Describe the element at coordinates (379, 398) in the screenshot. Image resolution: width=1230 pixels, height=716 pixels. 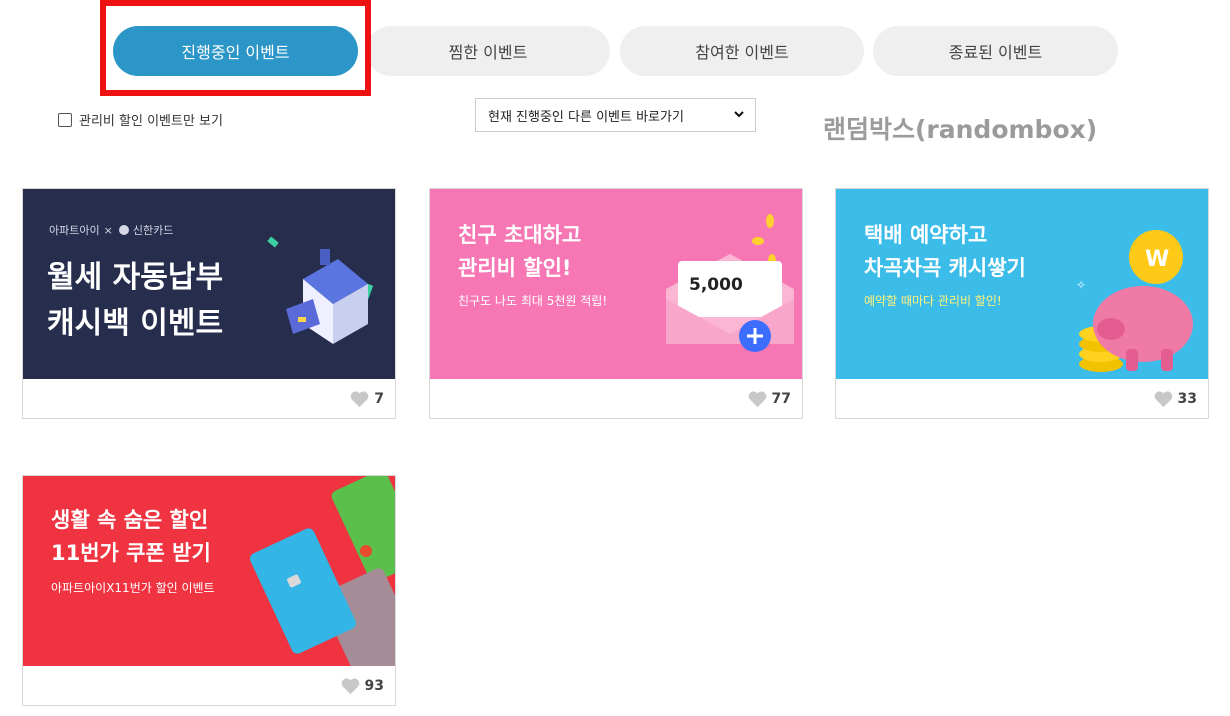
I see `like-count-value: 7` at that location.